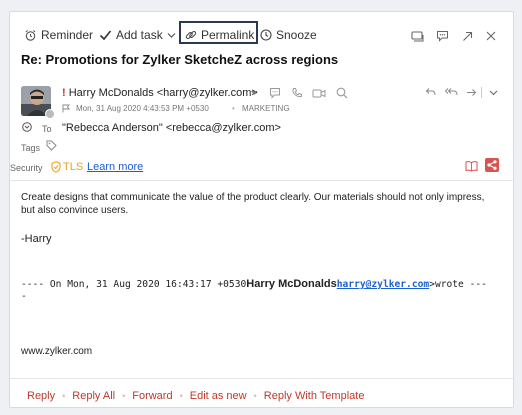 This screenshot has width=522, height=415. What do you see at coordinates (275, 93) in the screenshot?
I see `chat-bubble-icon` at bounding box center [275, 93].